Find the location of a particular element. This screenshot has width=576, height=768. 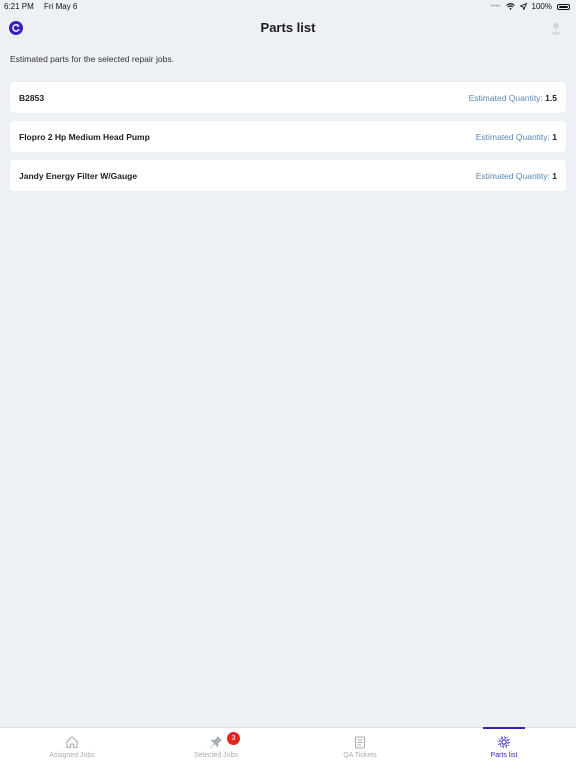

battery-percent: 100% is located at coordinates (541, 6).